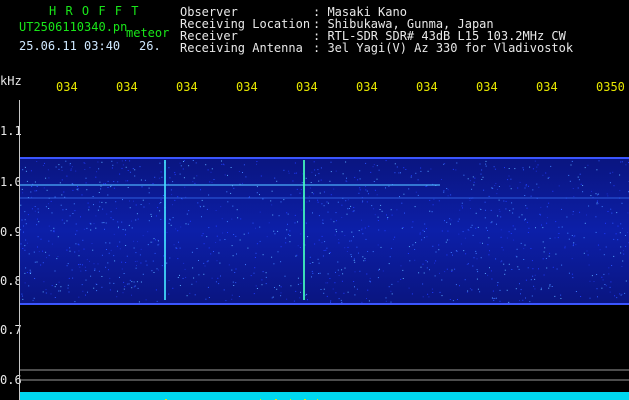 Image resolution: width=629 pixels, height=400 pixels. Describe the element at coordinates (324, 396) in the screenshot. I see `signal-strength-strip` at that location.